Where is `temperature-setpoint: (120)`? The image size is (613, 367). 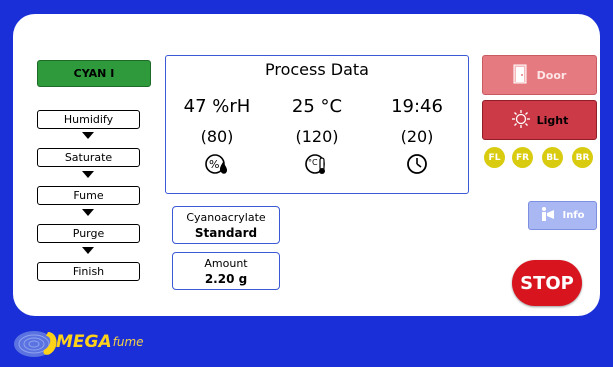
temperature-setpoint: (120) is located at coordinates (317, 136).